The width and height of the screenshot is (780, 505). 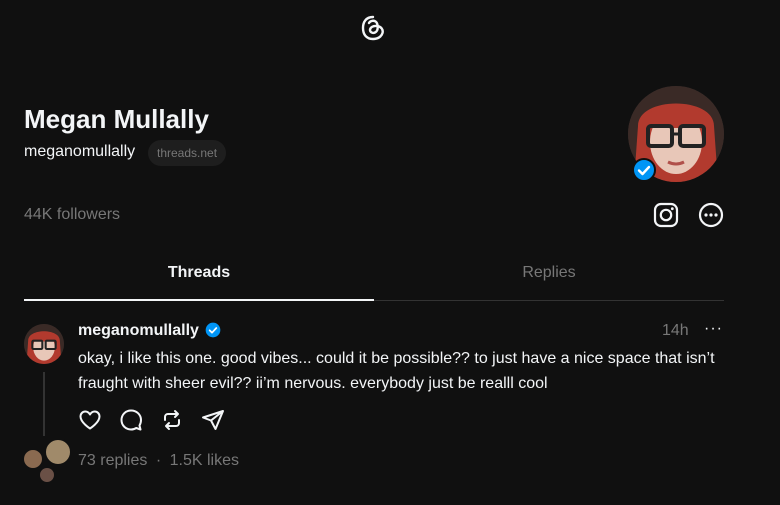 I want to click on post-more-button: ···, so click(x=713, y=329).